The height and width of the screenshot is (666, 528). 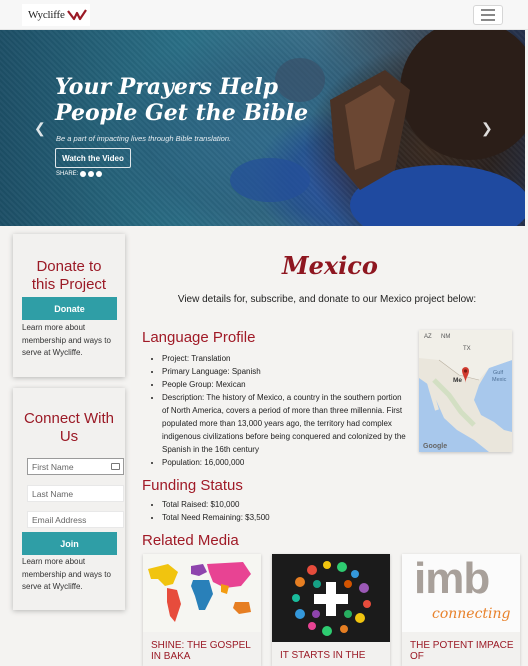 I want to click on menu-toggle-button, so click(x=488, y=15).